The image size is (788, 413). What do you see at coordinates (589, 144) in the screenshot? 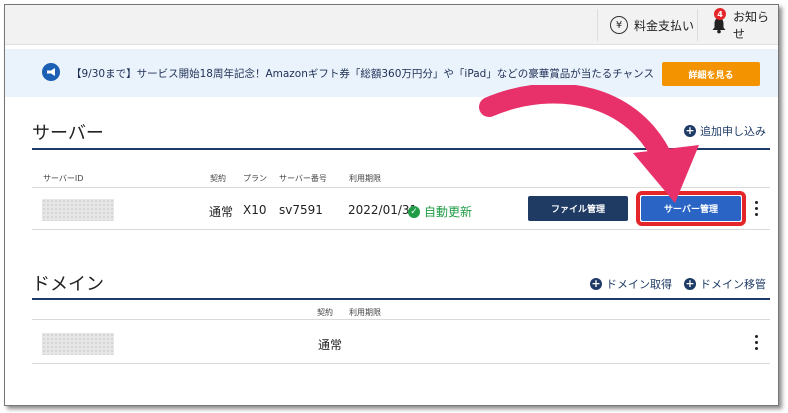
I see `pointer-arrow-icon` at bounding box center [589, 144].